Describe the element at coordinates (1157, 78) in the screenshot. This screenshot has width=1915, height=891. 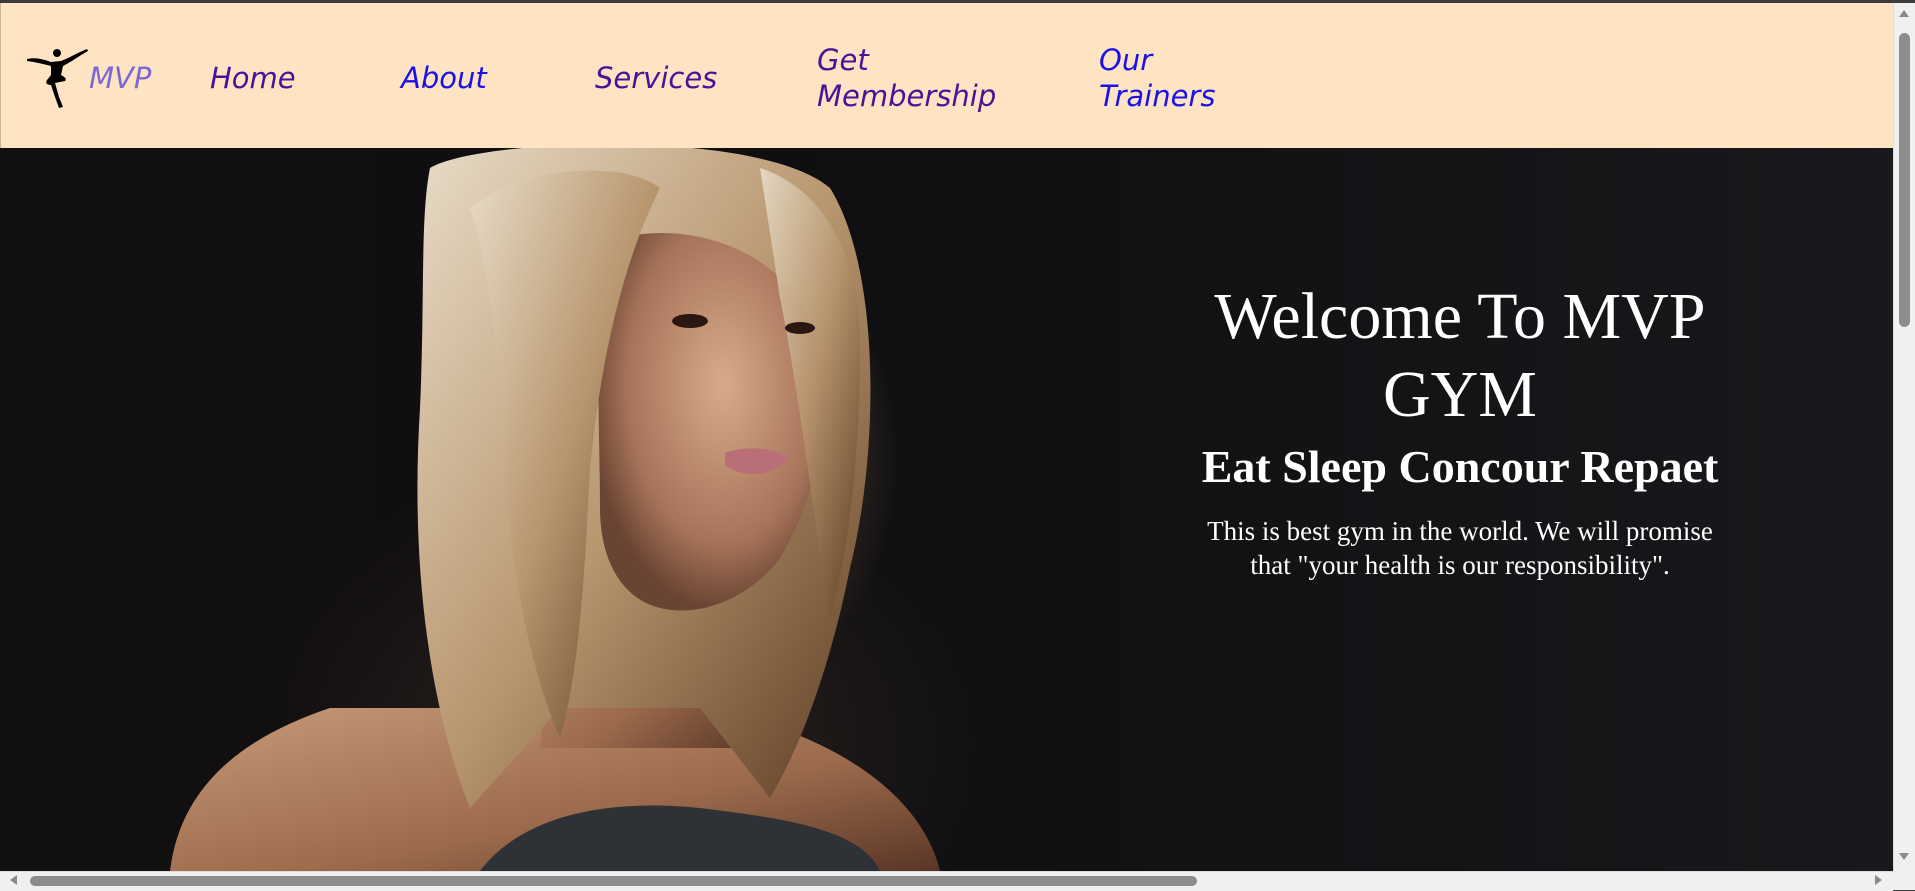
I see `nav-trainers-link: Our Trainers` at that location.